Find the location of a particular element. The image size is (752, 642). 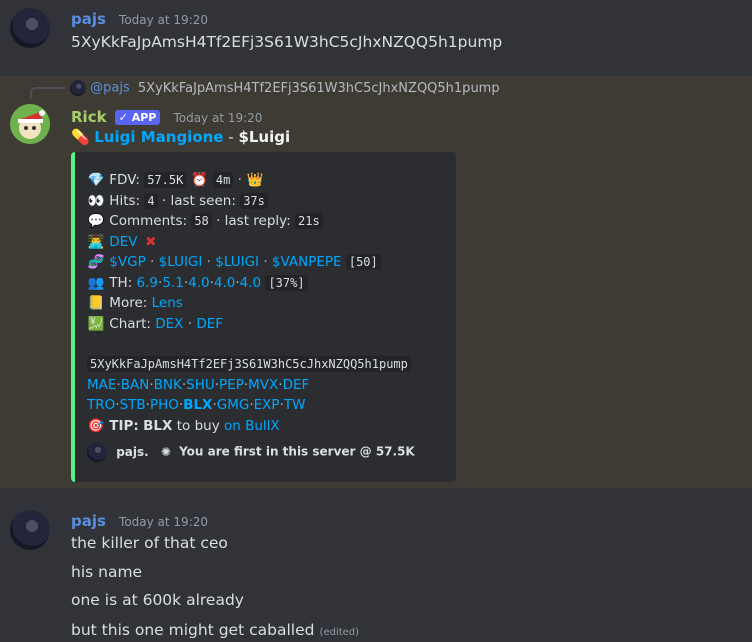

hits-row: 👀 Hits: 4 · last seen: 37s is located at coordinates (267, 201).